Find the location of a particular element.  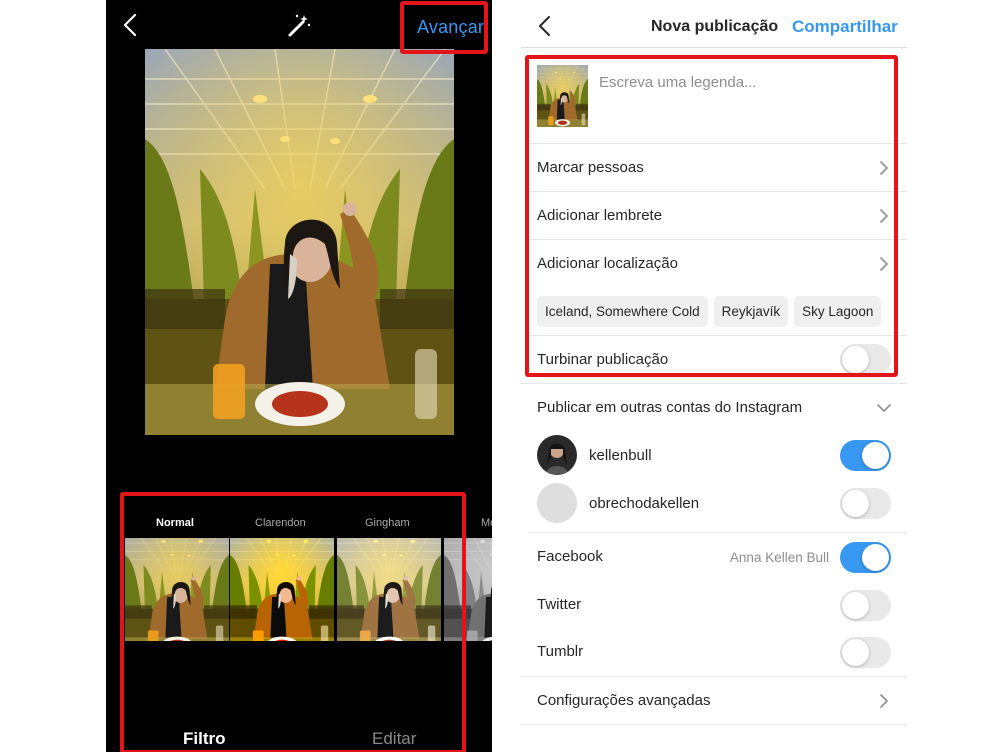

twitter-label: Twitter is located at coordinates (559, 604).